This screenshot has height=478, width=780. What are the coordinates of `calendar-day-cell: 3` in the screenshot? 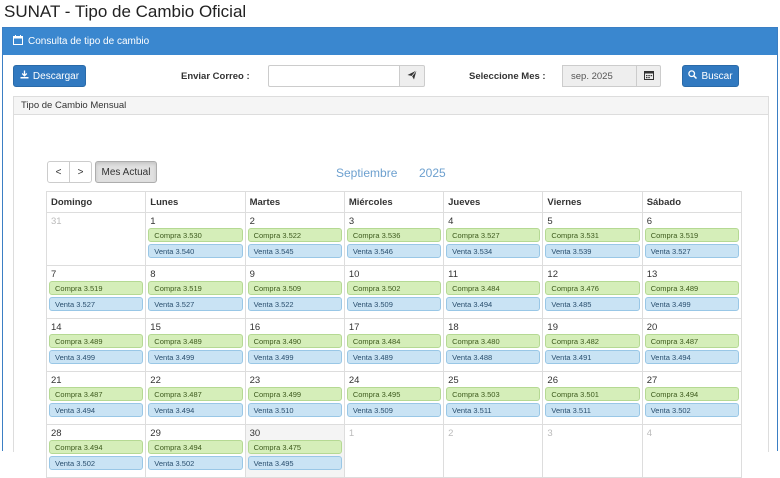 It's located at (592, 451).